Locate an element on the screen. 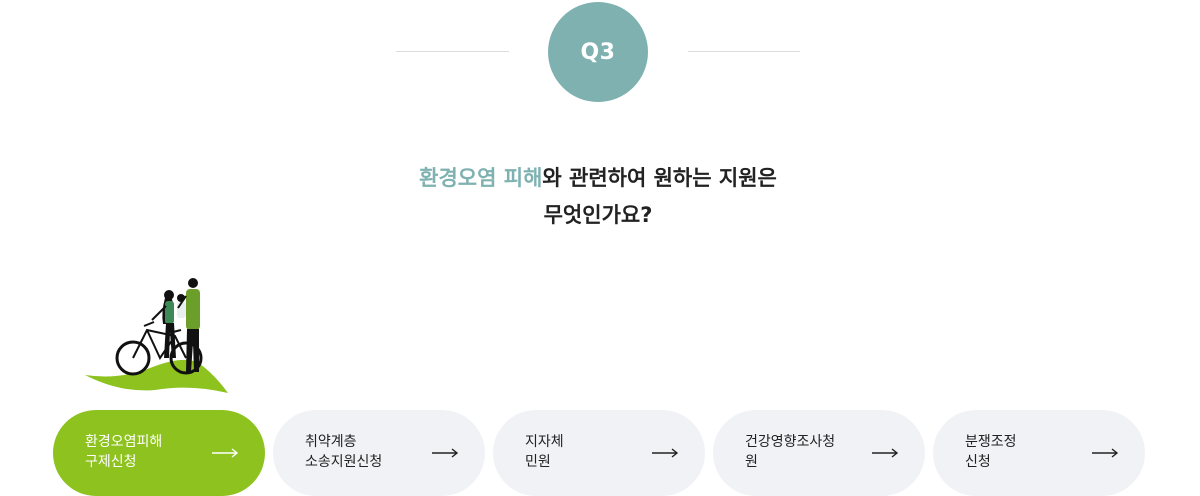 The image size is (1200, 496). option-vulnerable-litigation-support: 취약계층 소송지원신청 is located at coordinates (379, 453).